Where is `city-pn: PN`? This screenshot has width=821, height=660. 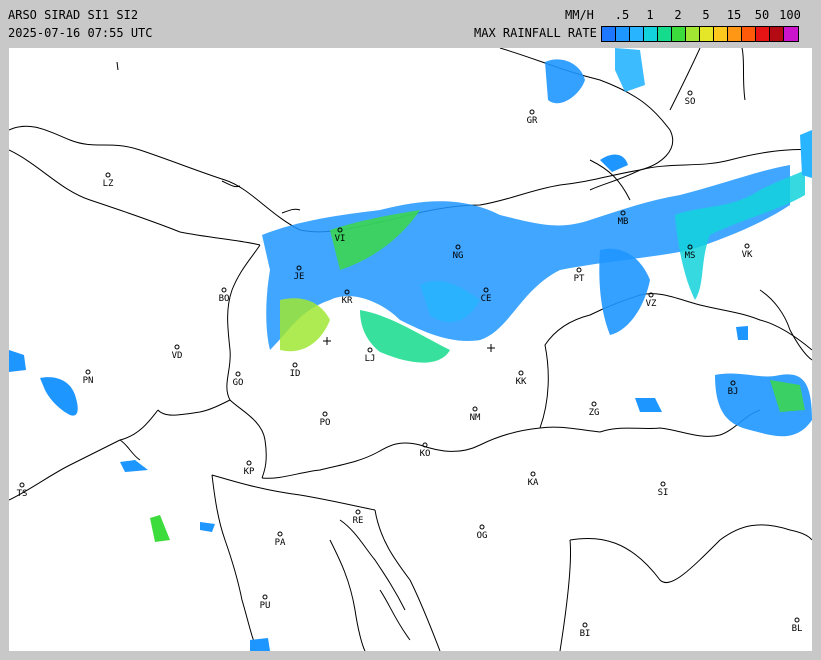
city-pn: PN is located at coordinates (88, 377).